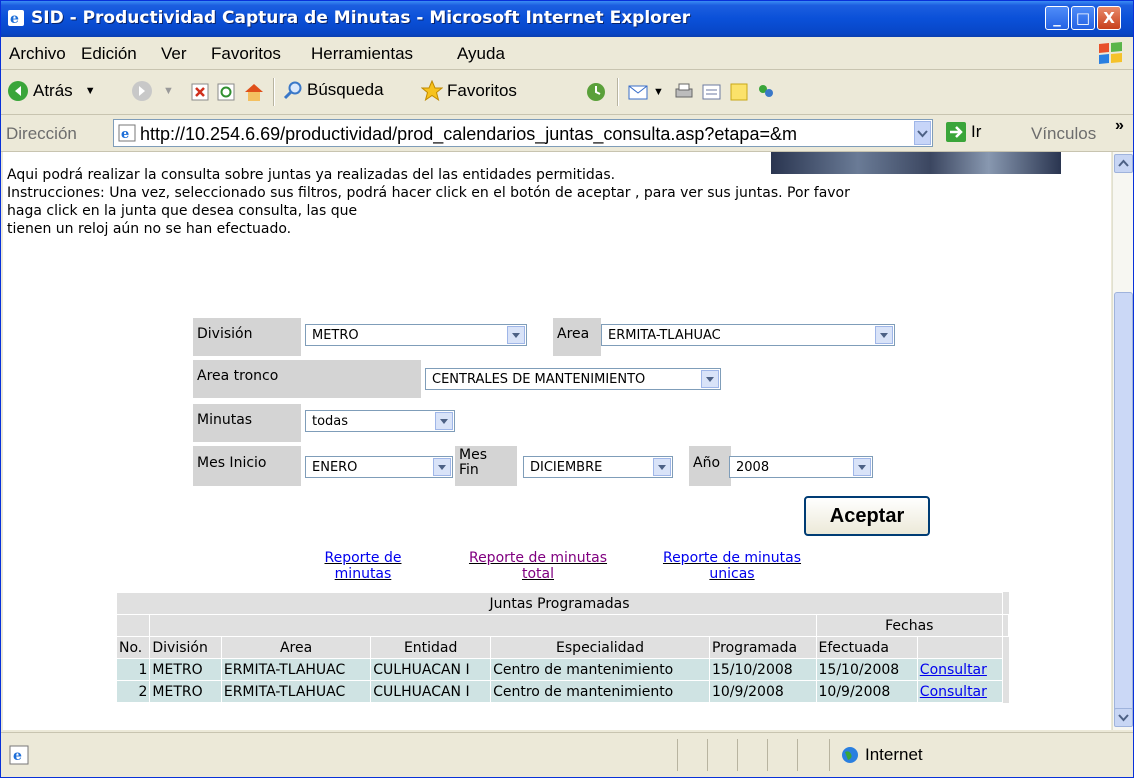 This screenshot has height=778, width=1134. Describe the element at coordinates (1057, 18) in the screenshot. I see `minimize-button: _` at that location.